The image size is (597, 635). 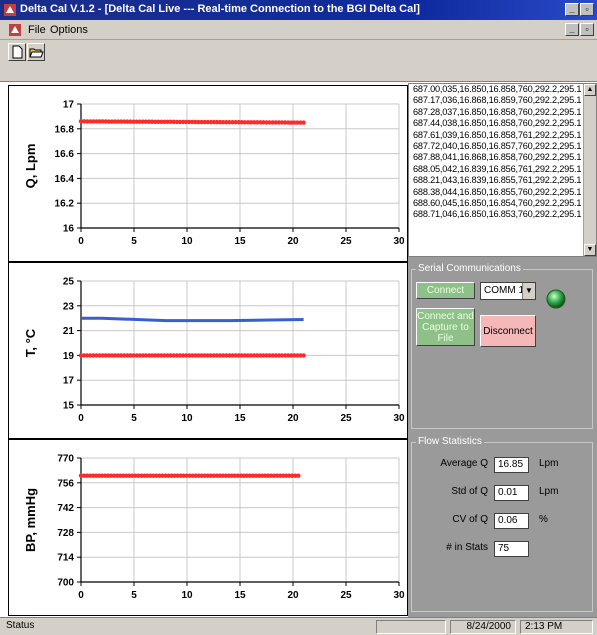 I want to click on y-tick-label: 16.4, so click(x=65, y=179).